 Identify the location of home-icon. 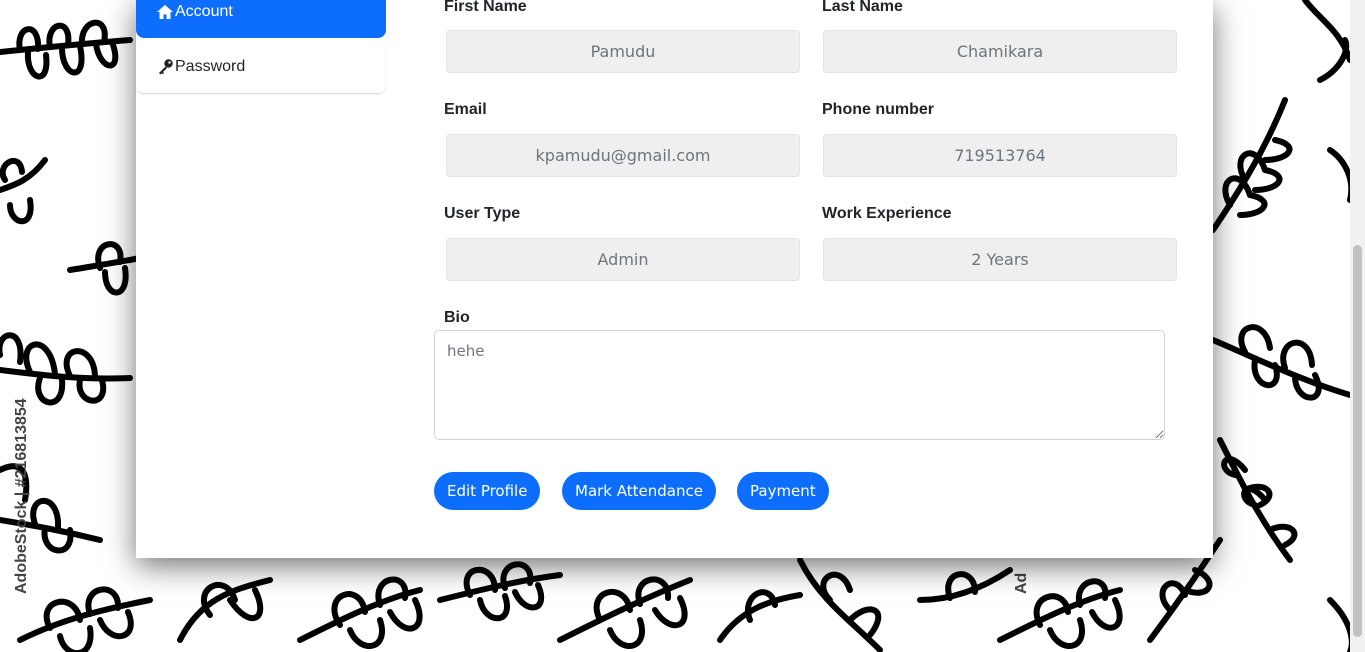
(165, 12).